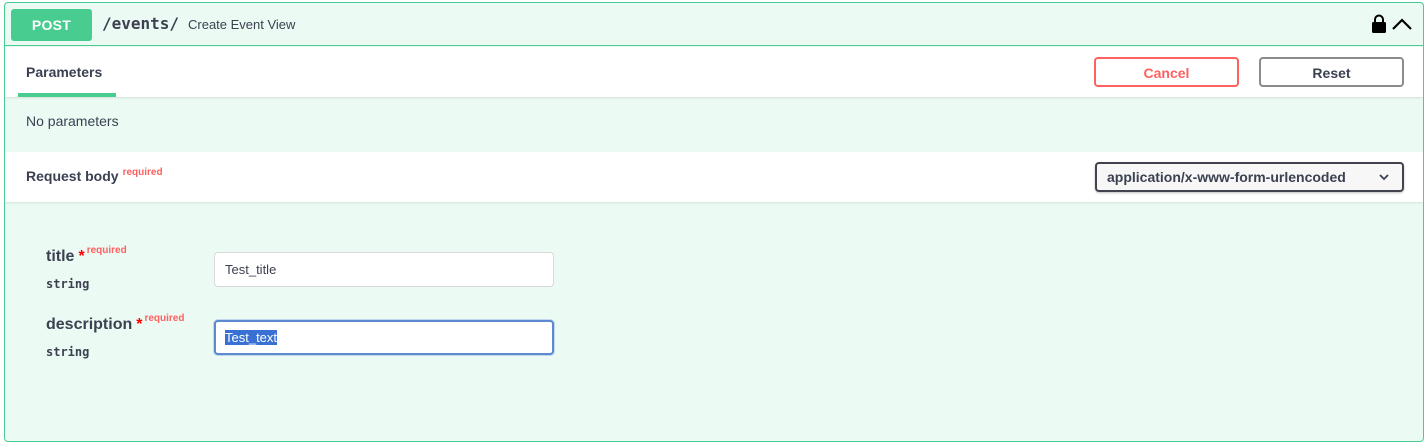 The image size is (1425, 442). I want to click on cancel-button: Cancel, so click(1166, 72).